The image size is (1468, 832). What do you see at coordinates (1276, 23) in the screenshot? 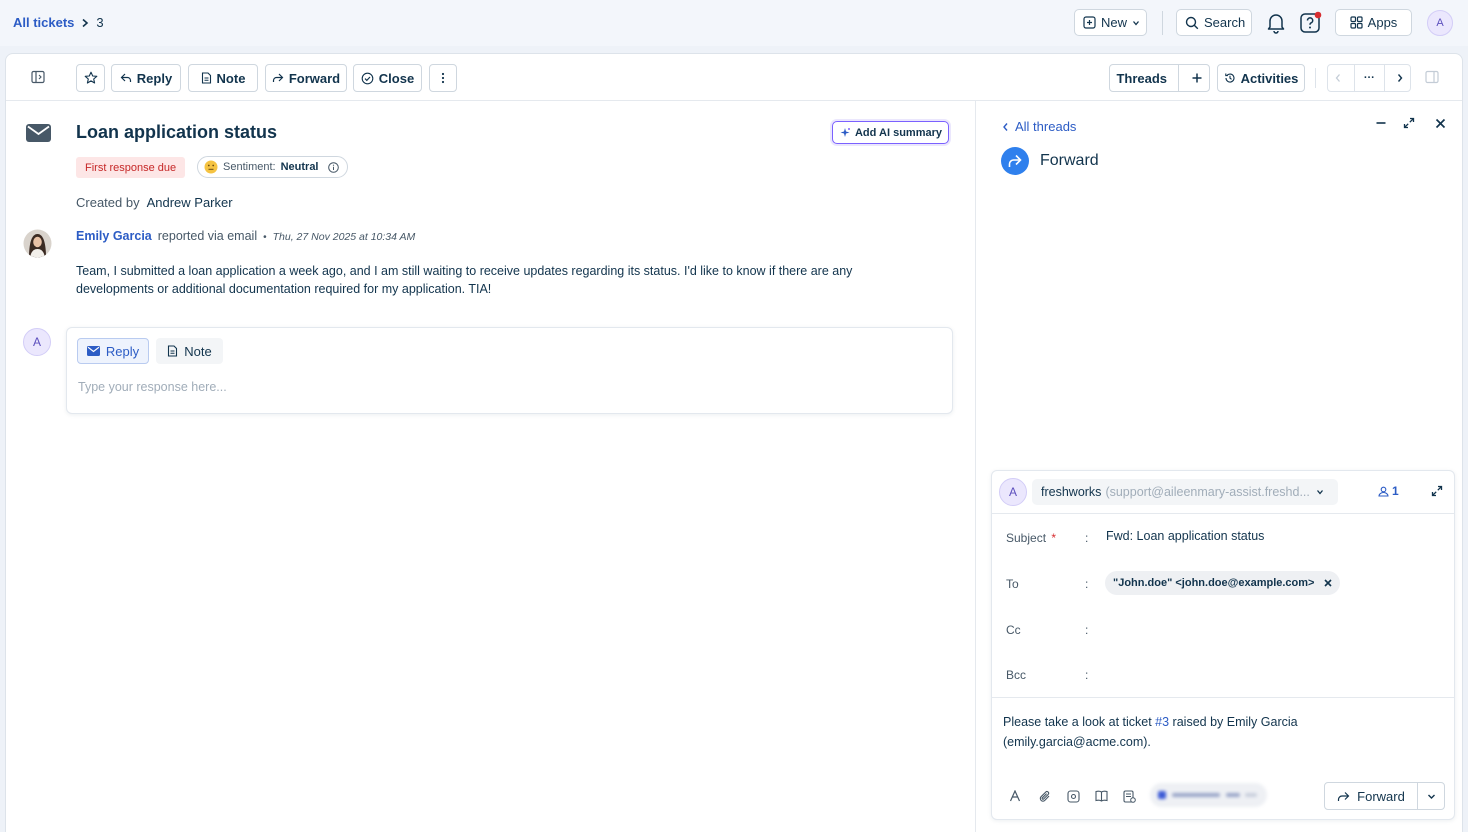
I see `bell-icon` at bounding box center [1276, 23].